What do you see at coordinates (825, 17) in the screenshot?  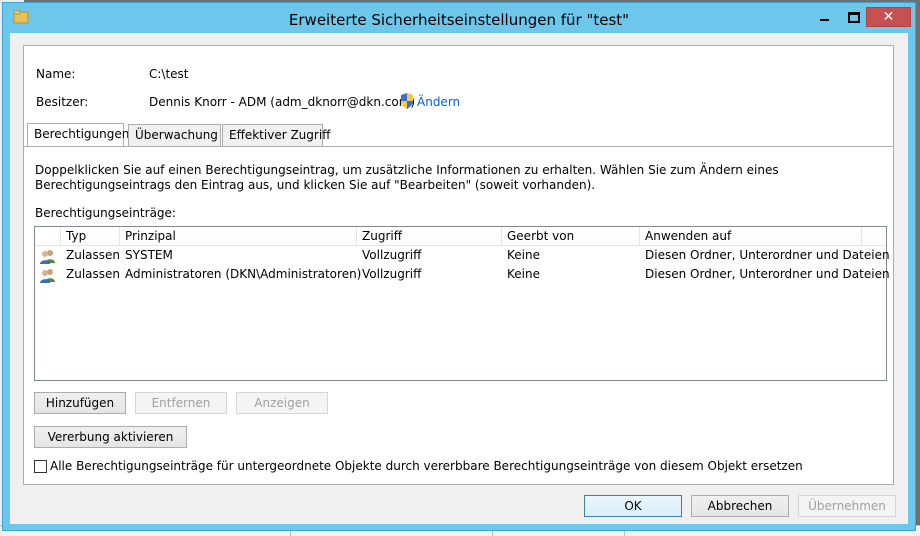 I see `minimize-button` at bounding box center [825, 17].